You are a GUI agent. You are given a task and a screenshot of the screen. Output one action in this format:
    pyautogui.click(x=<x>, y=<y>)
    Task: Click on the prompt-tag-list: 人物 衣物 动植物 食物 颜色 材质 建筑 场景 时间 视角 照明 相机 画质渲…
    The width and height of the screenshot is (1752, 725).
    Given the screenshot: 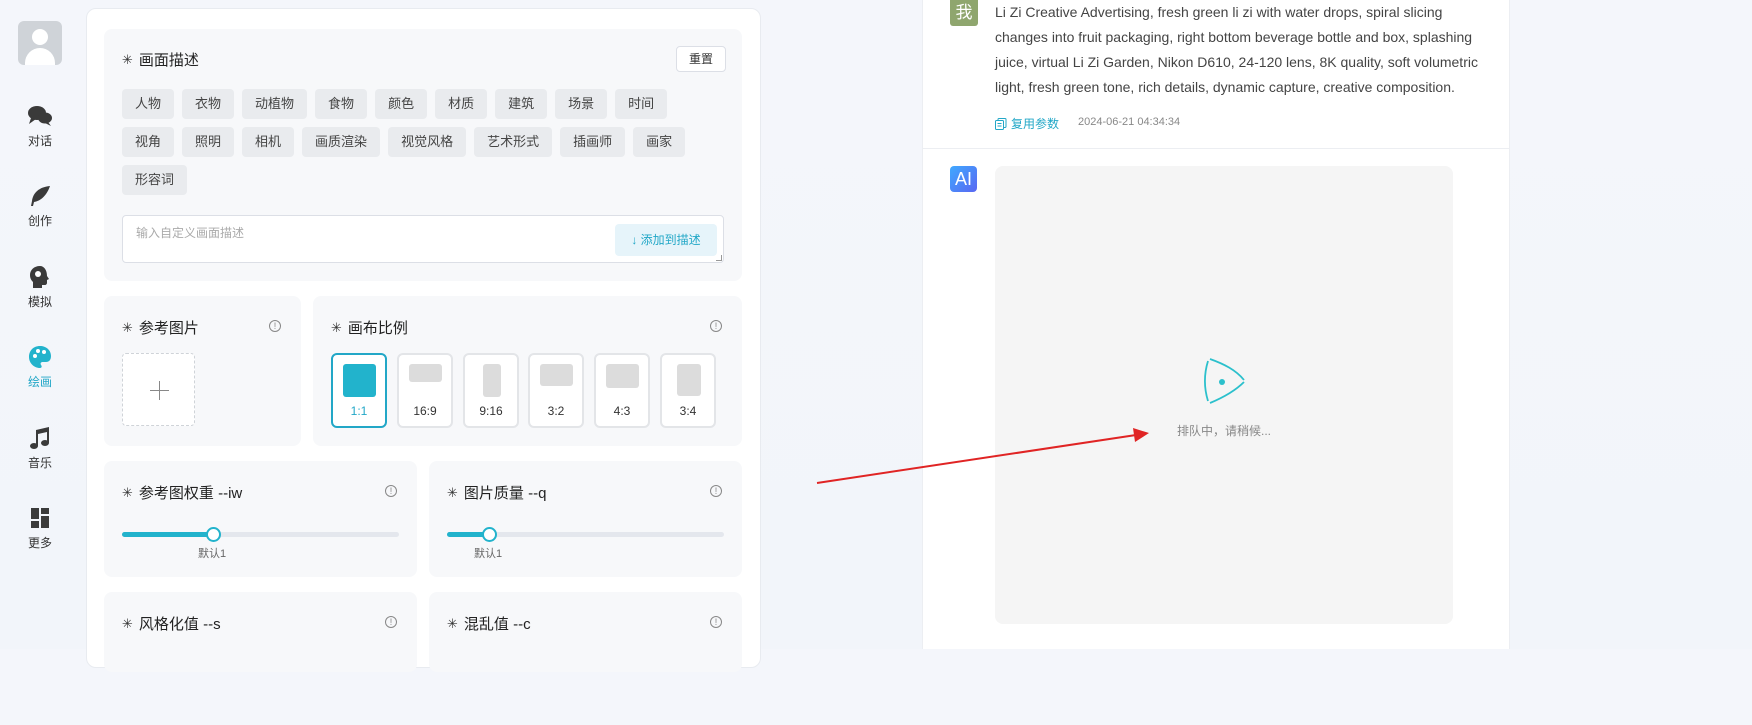 What is the action you would take?
    pyautogui.click(x=422, y=142)
    